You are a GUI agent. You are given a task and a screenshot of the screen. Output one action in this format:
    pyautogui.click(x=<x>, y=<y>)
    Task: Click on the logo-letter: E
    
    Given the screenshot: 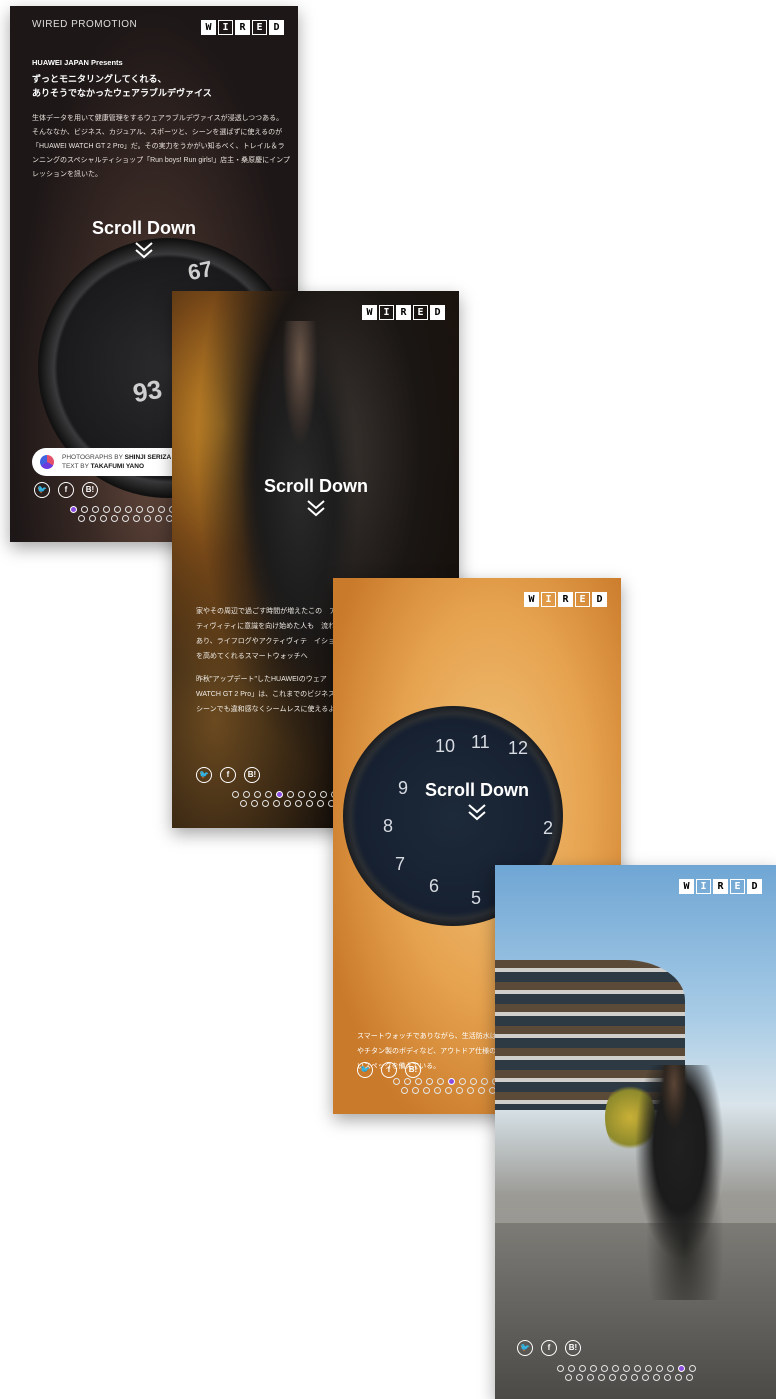 What is the action you would take?
    pyautogui.click(x=737, y=886)
    